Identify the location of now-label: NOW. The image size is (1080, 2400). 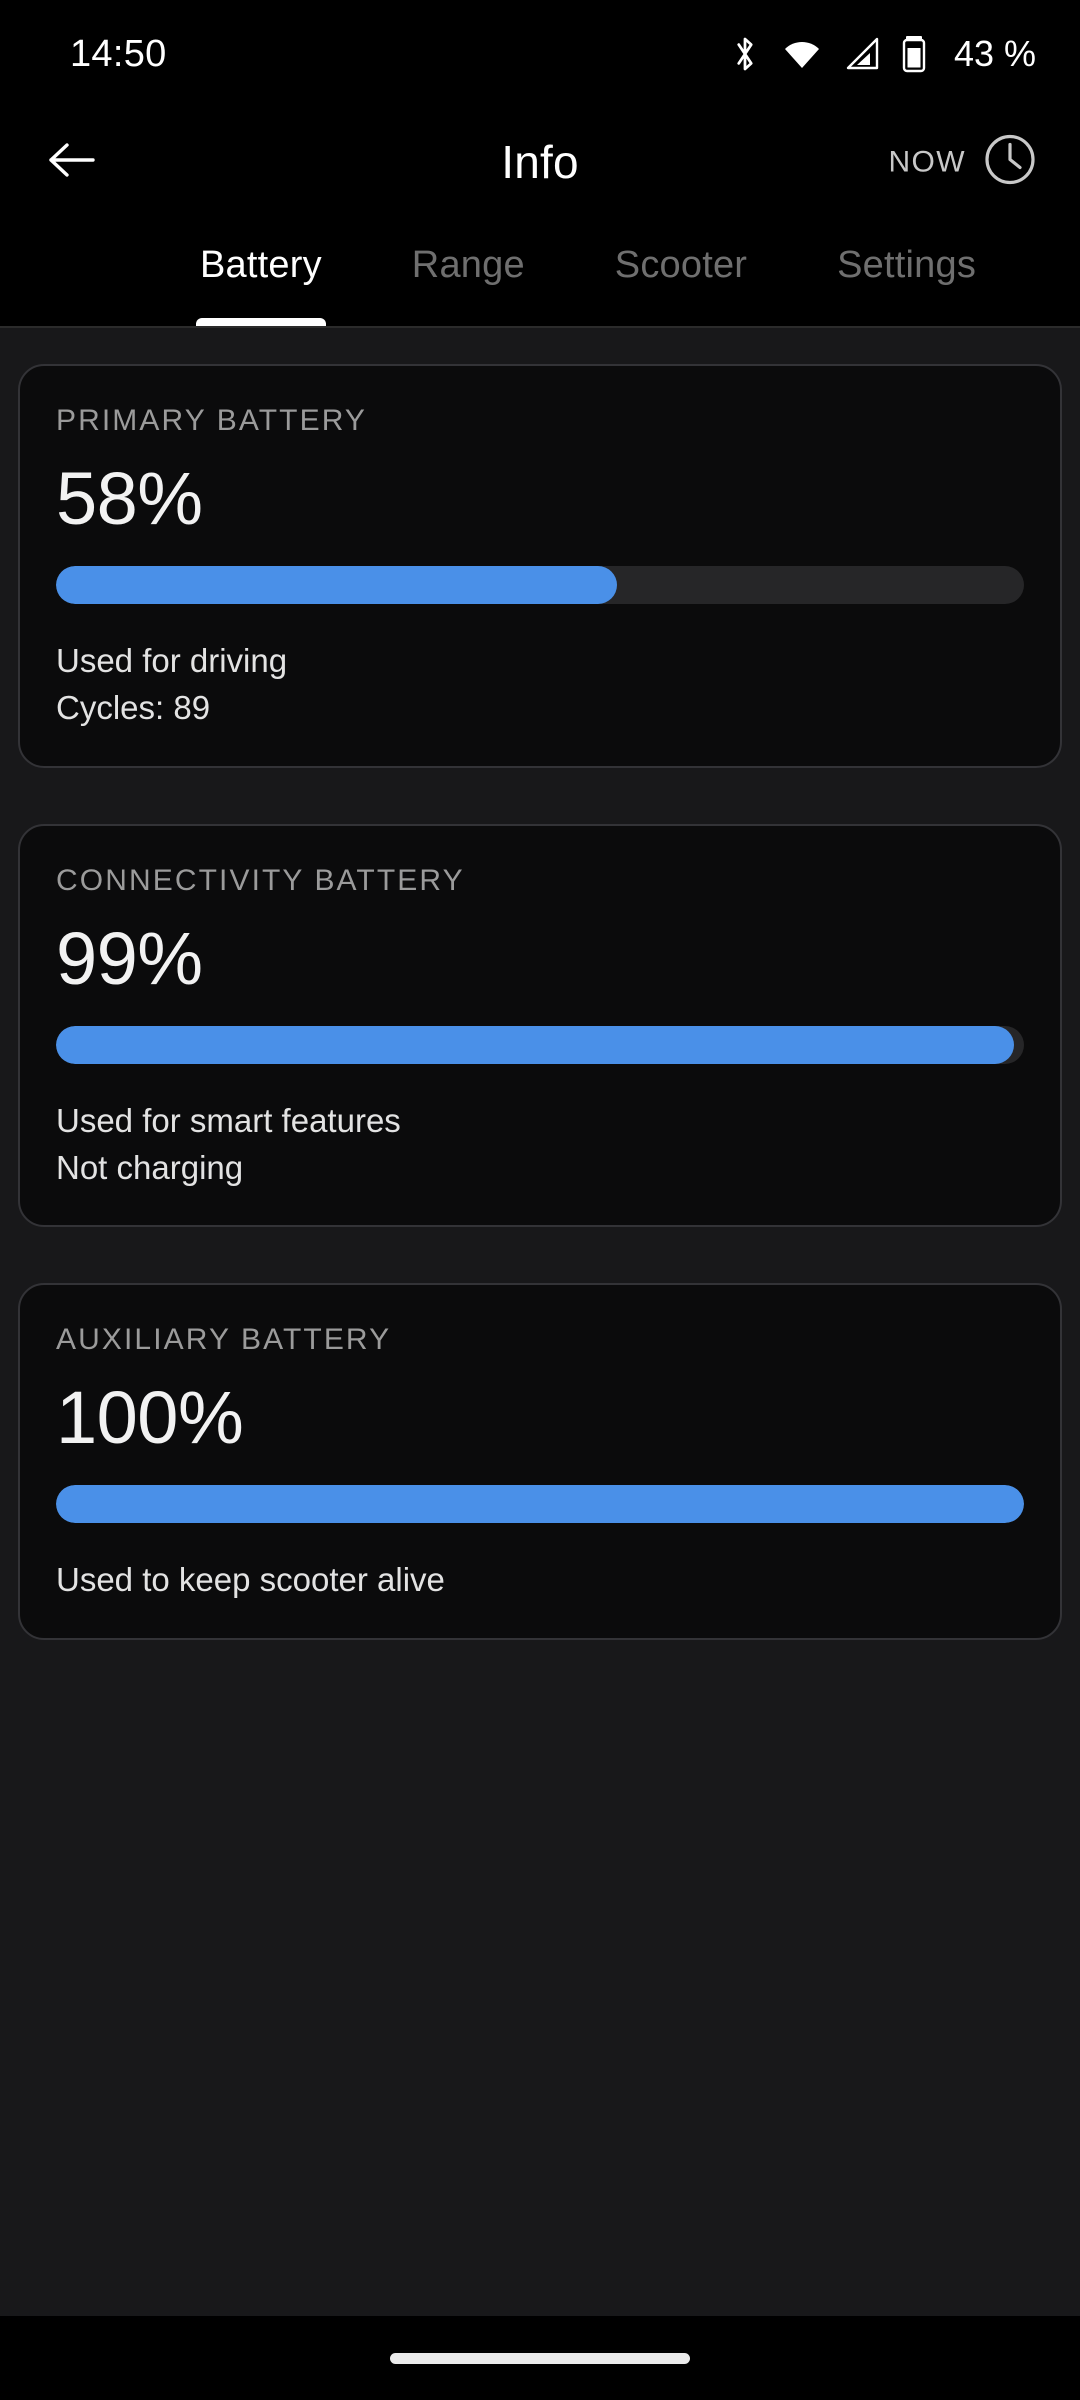
(927, 161).